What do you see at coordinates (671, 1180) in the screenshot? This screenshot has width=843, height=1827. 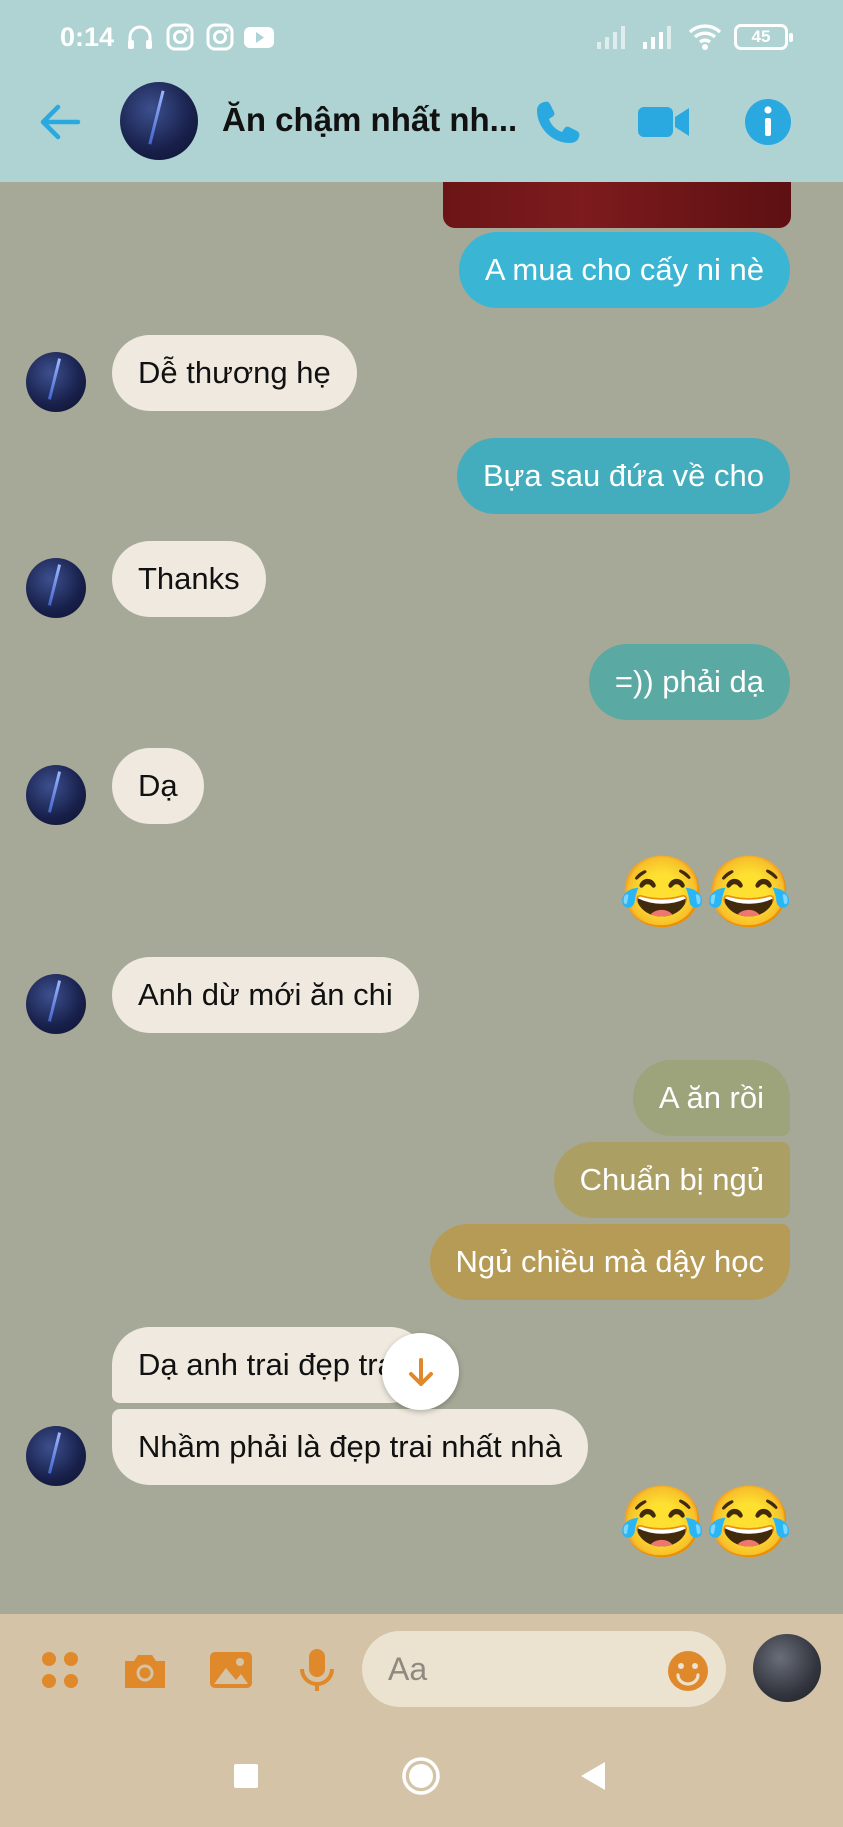 I see `message-outgoing: Chuẩn bị ngủ` at bounding box center [671, 1180].